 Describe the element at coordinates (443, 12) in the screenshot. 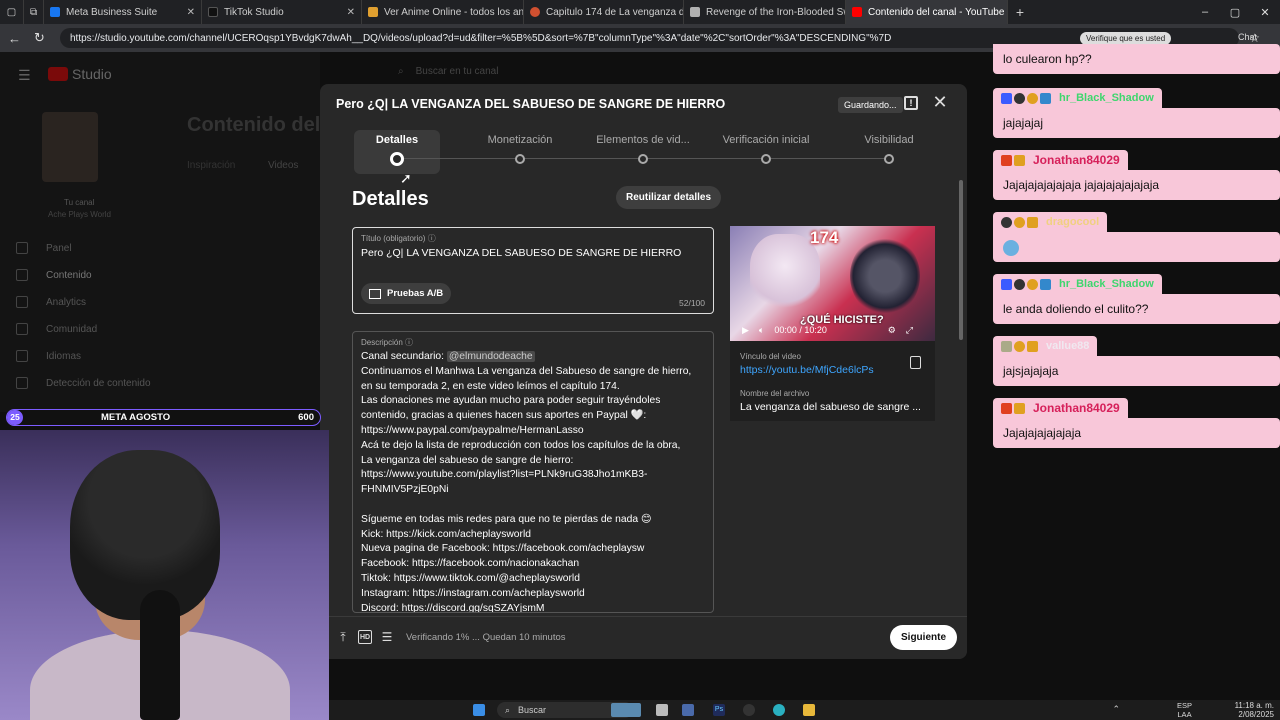

I see `tab-anime-online: Ver Anime Online - todos los anim✕` at that location.